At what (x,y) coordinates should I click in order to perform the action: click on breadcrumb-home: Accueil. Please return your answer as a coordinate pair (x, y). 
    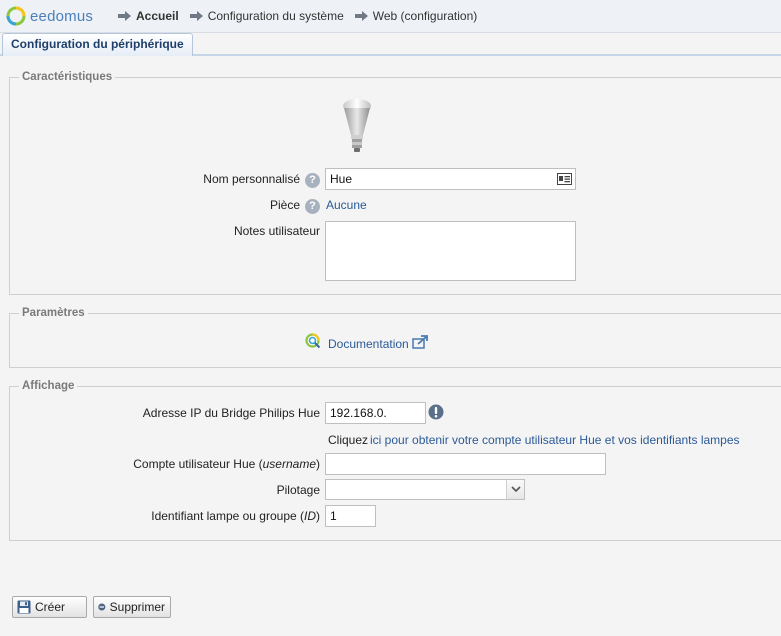
    Looking at the image, I should click on (148, 16).